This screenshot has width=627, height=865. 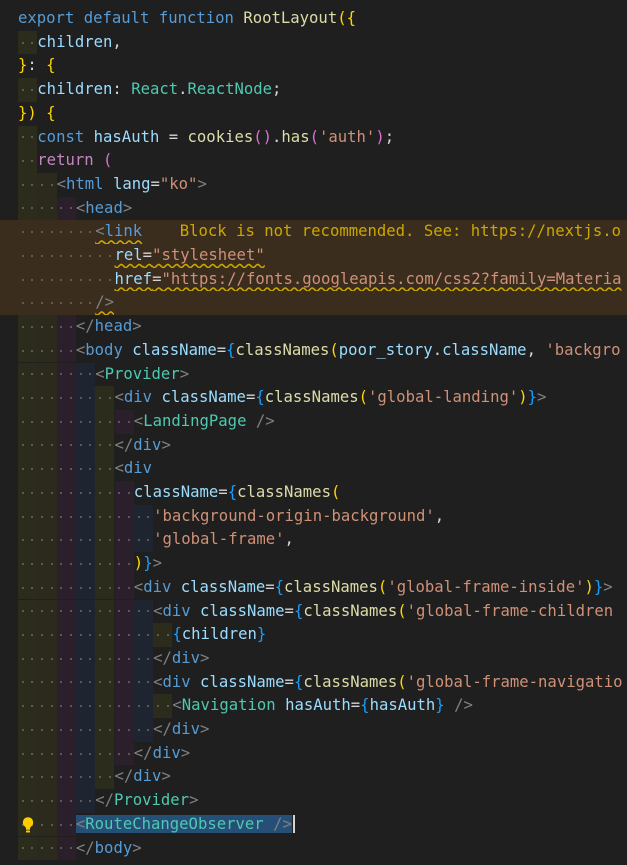 What do you see at coordinates (313, 635) in the screenshot?
I see `code-line: {children}` at bounding box center [313, 635].